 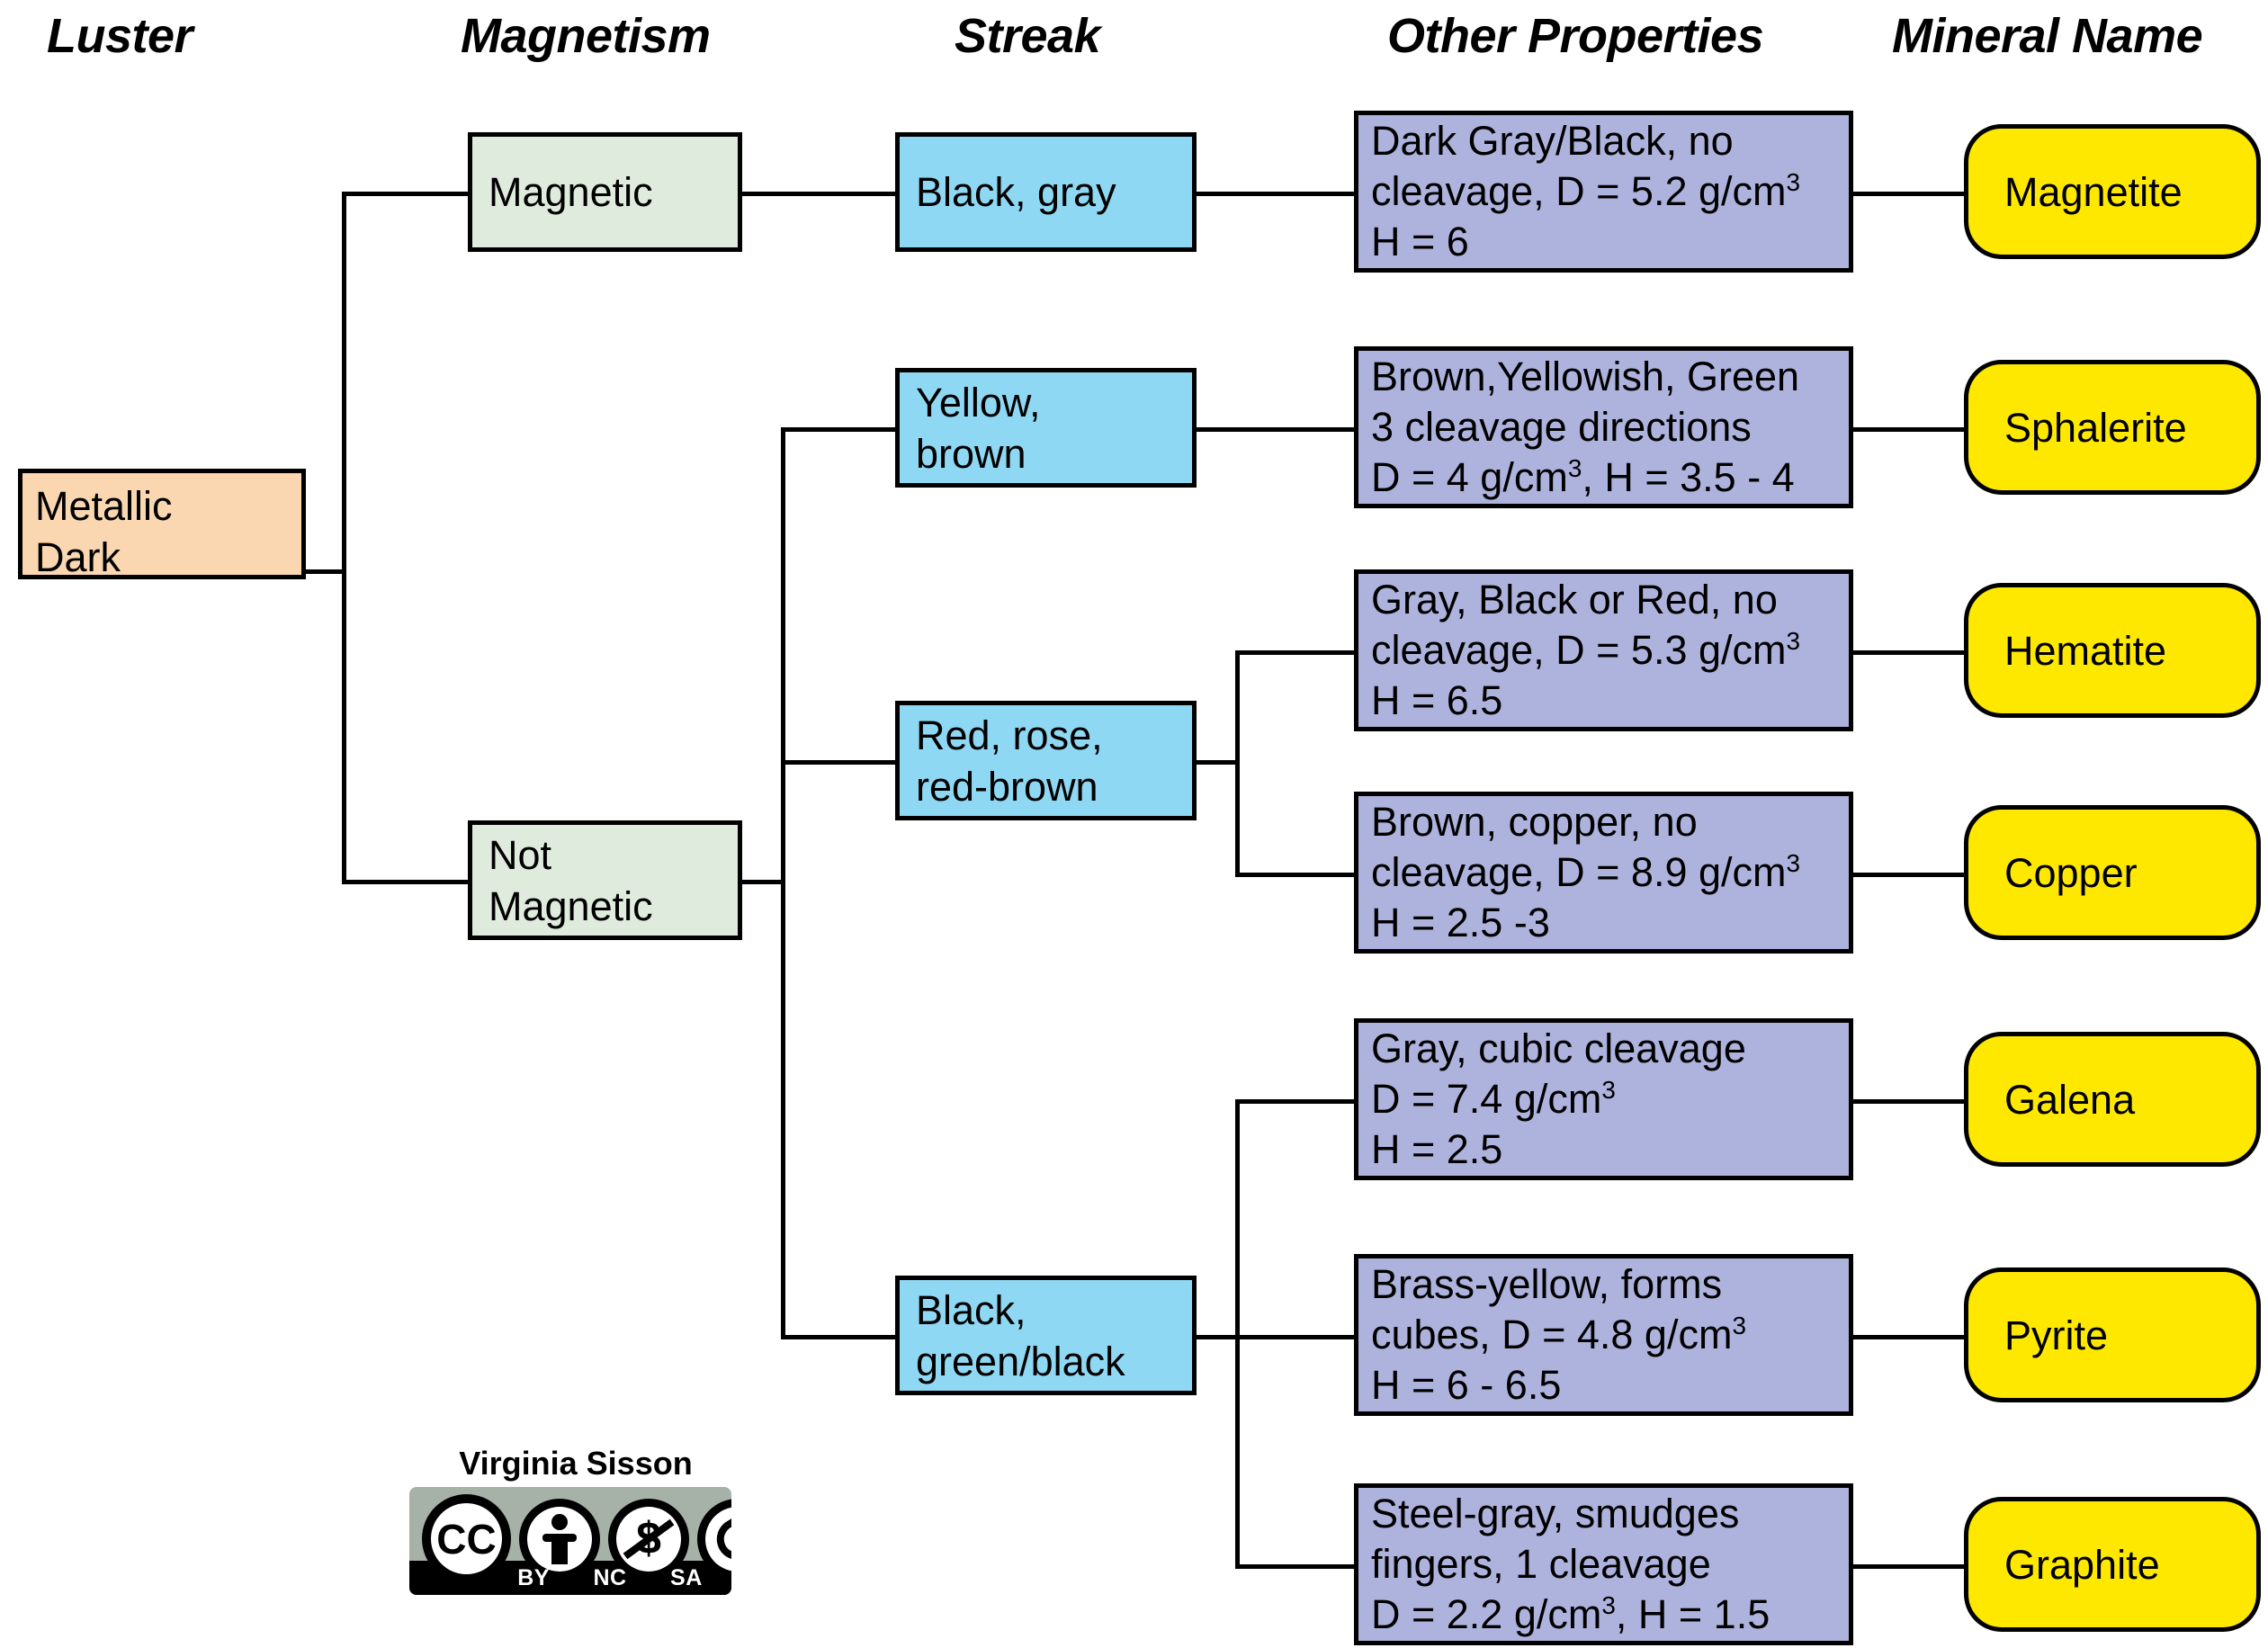 I want to click on connector-props-to-hematite, so click(x=1909, y=652).